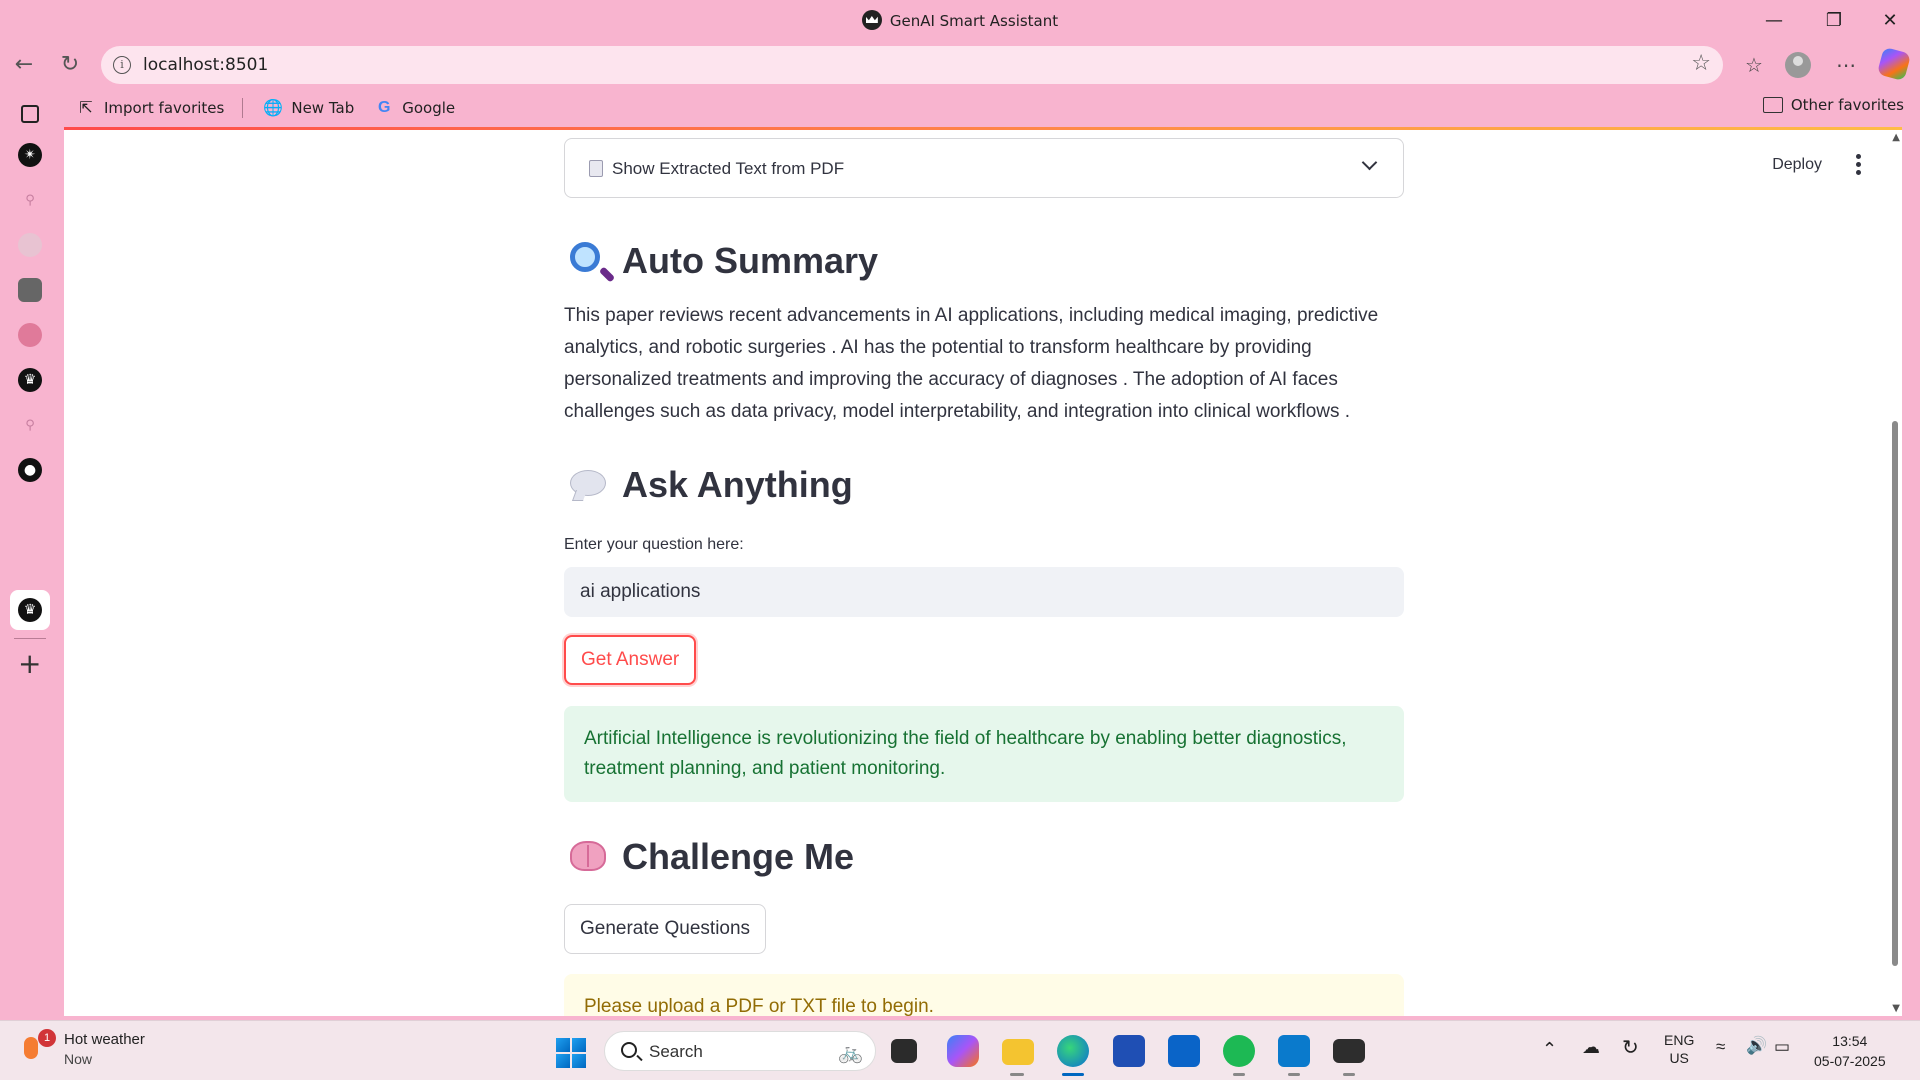 This screenshot has height=1080, width=1920. I want to click on chevron-up-icon: ⌃, so click(1549, 1049).